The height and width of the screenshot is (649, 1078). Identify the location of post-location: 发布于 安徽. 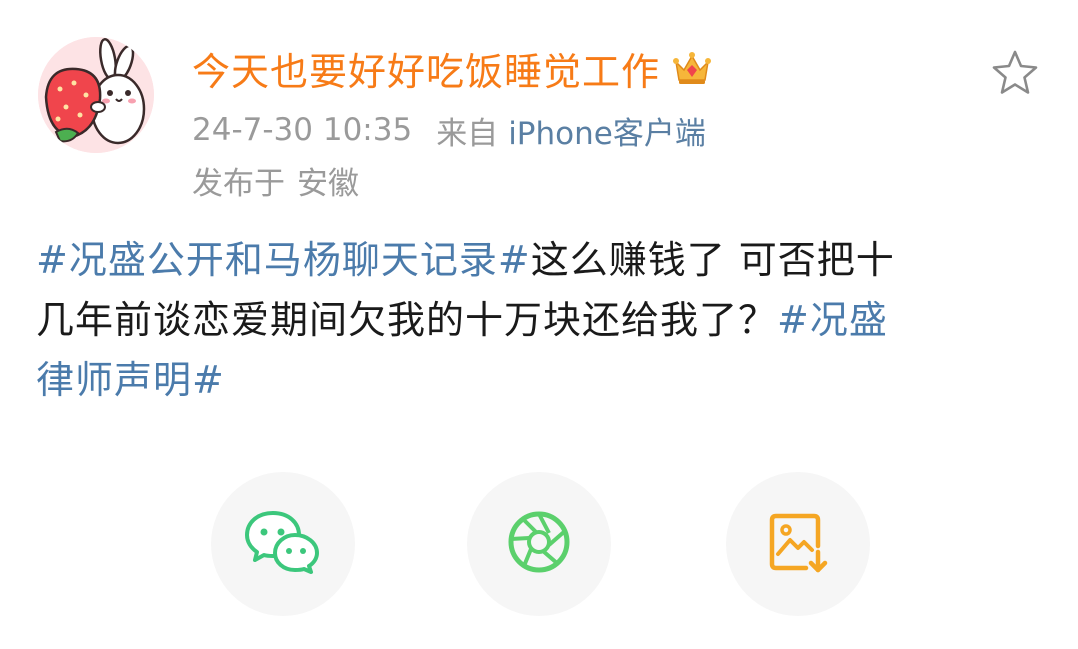
(275, 181).